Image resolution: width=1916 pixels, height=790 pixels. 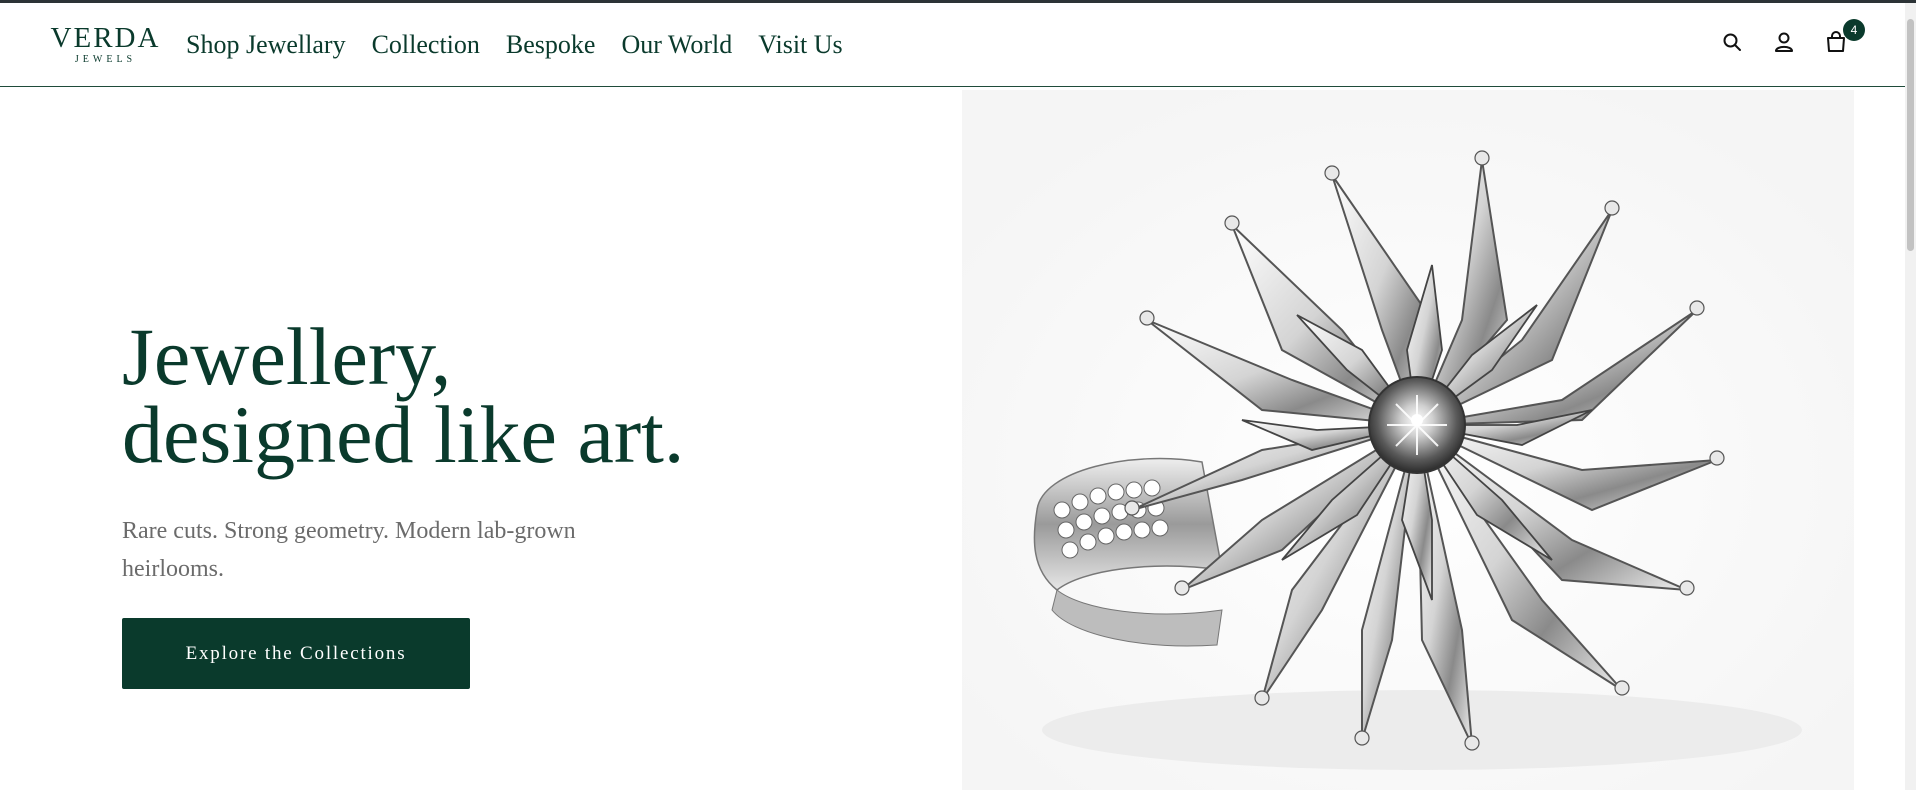 What do you see at coordinates (403, 434) in the screenshot?
I see `hero-title-line-2: designed like art.` at bounding box center [403, 434].